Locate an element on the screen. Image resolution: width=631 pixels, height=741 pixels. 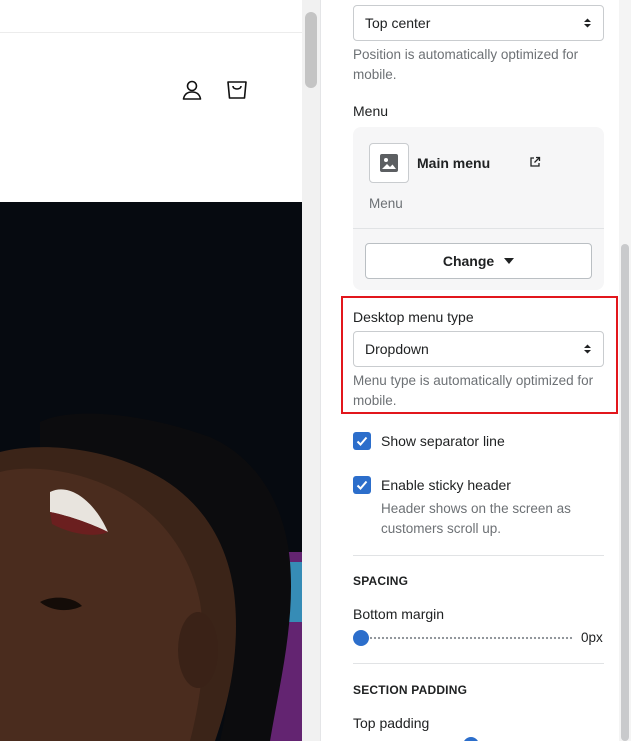
change-menu-button: Change is located at coordinates (478, 261).